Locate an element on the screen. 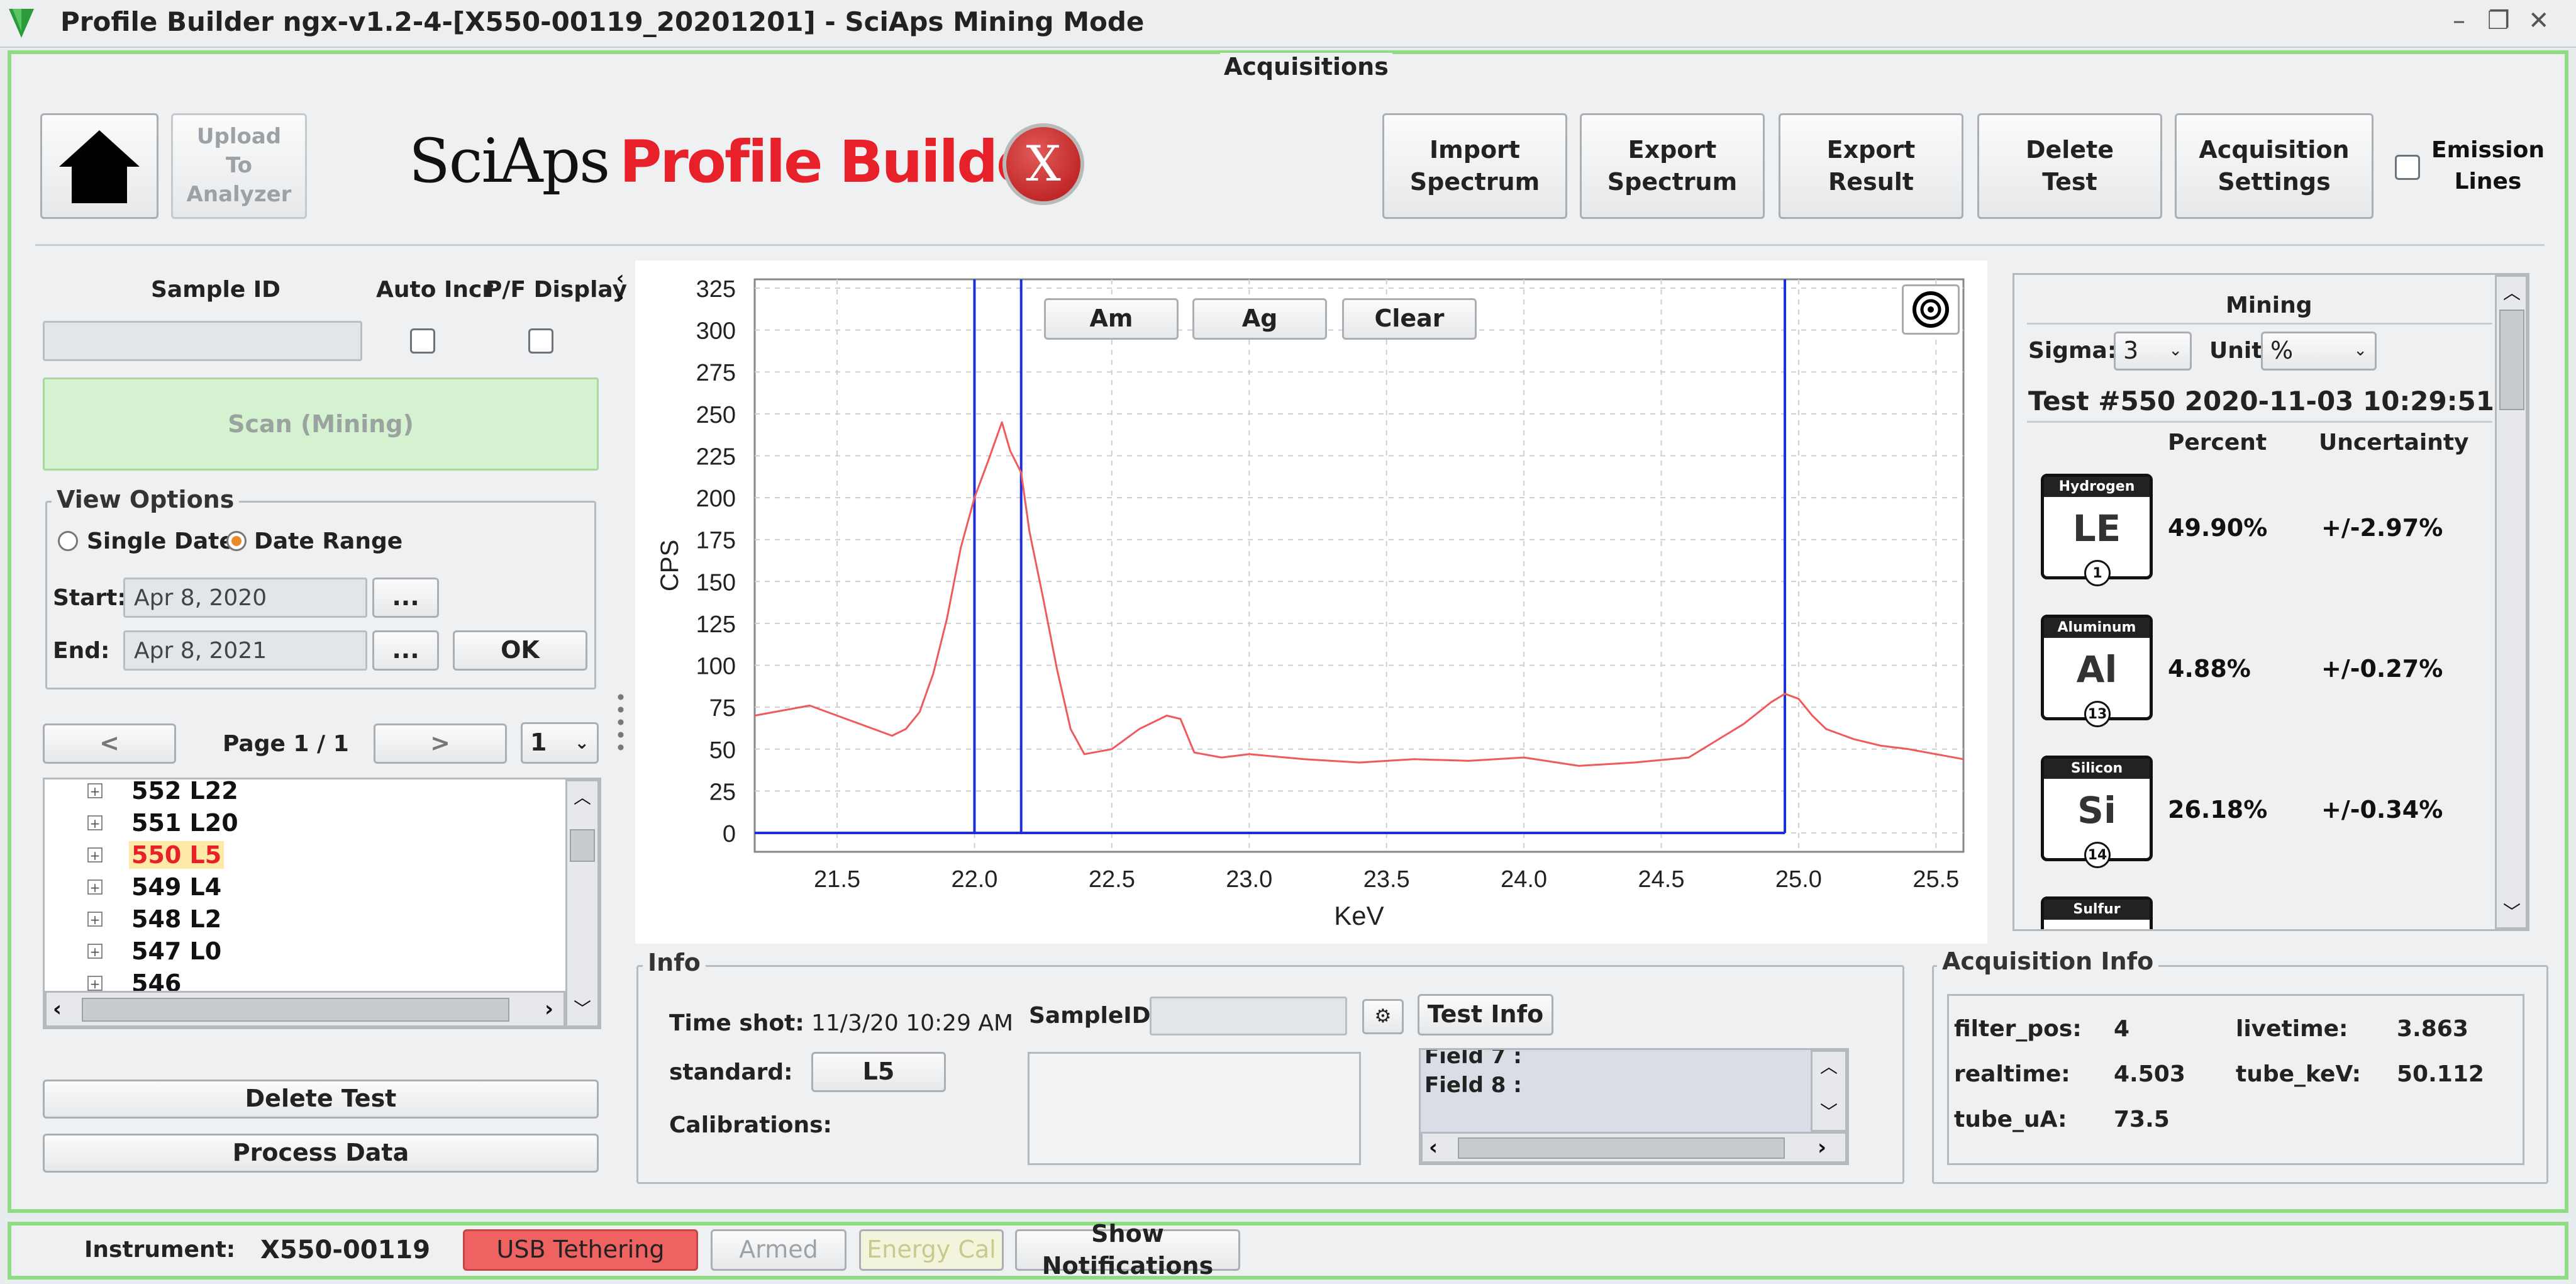 The image size is (2576, 1284). x-tick-label: 23.0 is located at coordinates (1249, 879).